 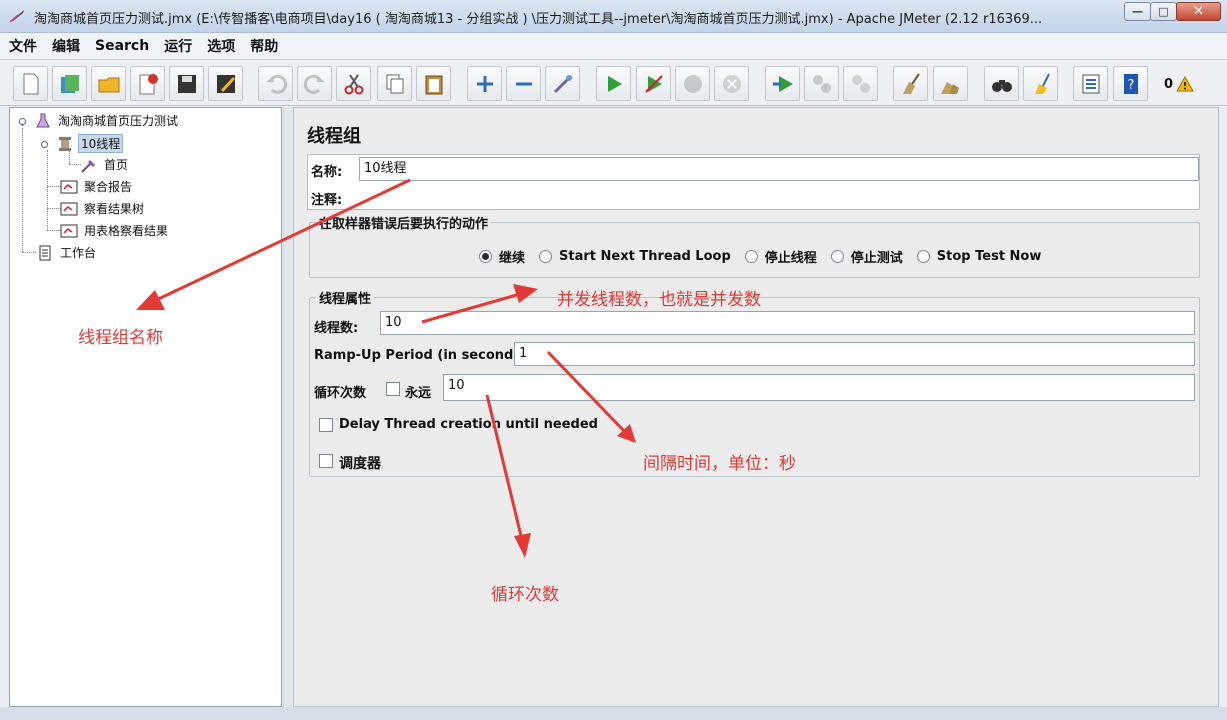 I want to click on menu-run: 运行, so click(x=178, y=46).